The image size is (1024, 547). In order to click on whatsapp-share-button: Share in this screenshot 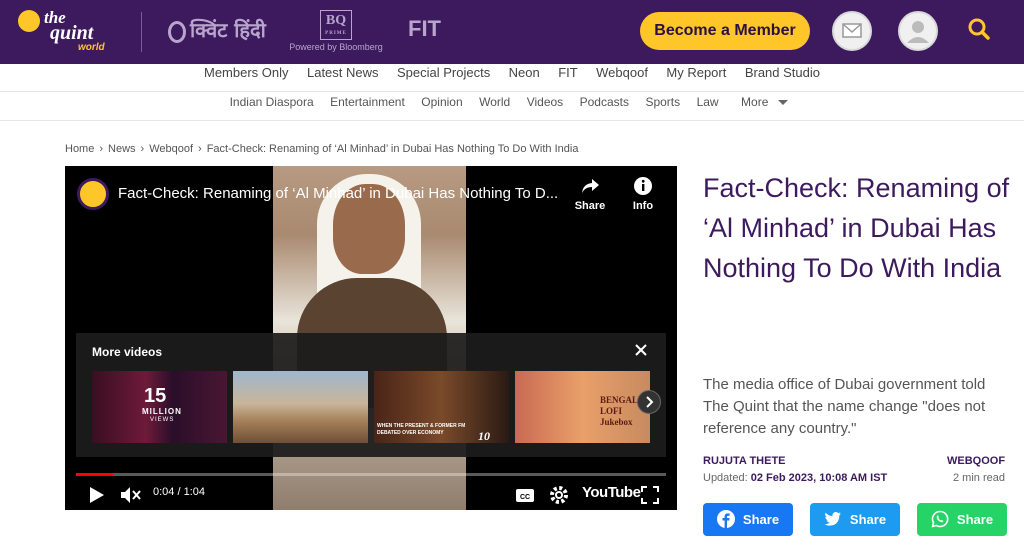, I will do `click(962, 519)`.